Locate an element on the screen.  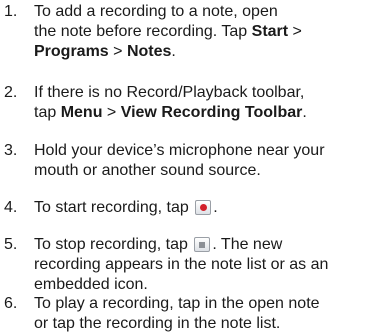
step-line: To start recording, tap . is located at coordinates (204, 208).